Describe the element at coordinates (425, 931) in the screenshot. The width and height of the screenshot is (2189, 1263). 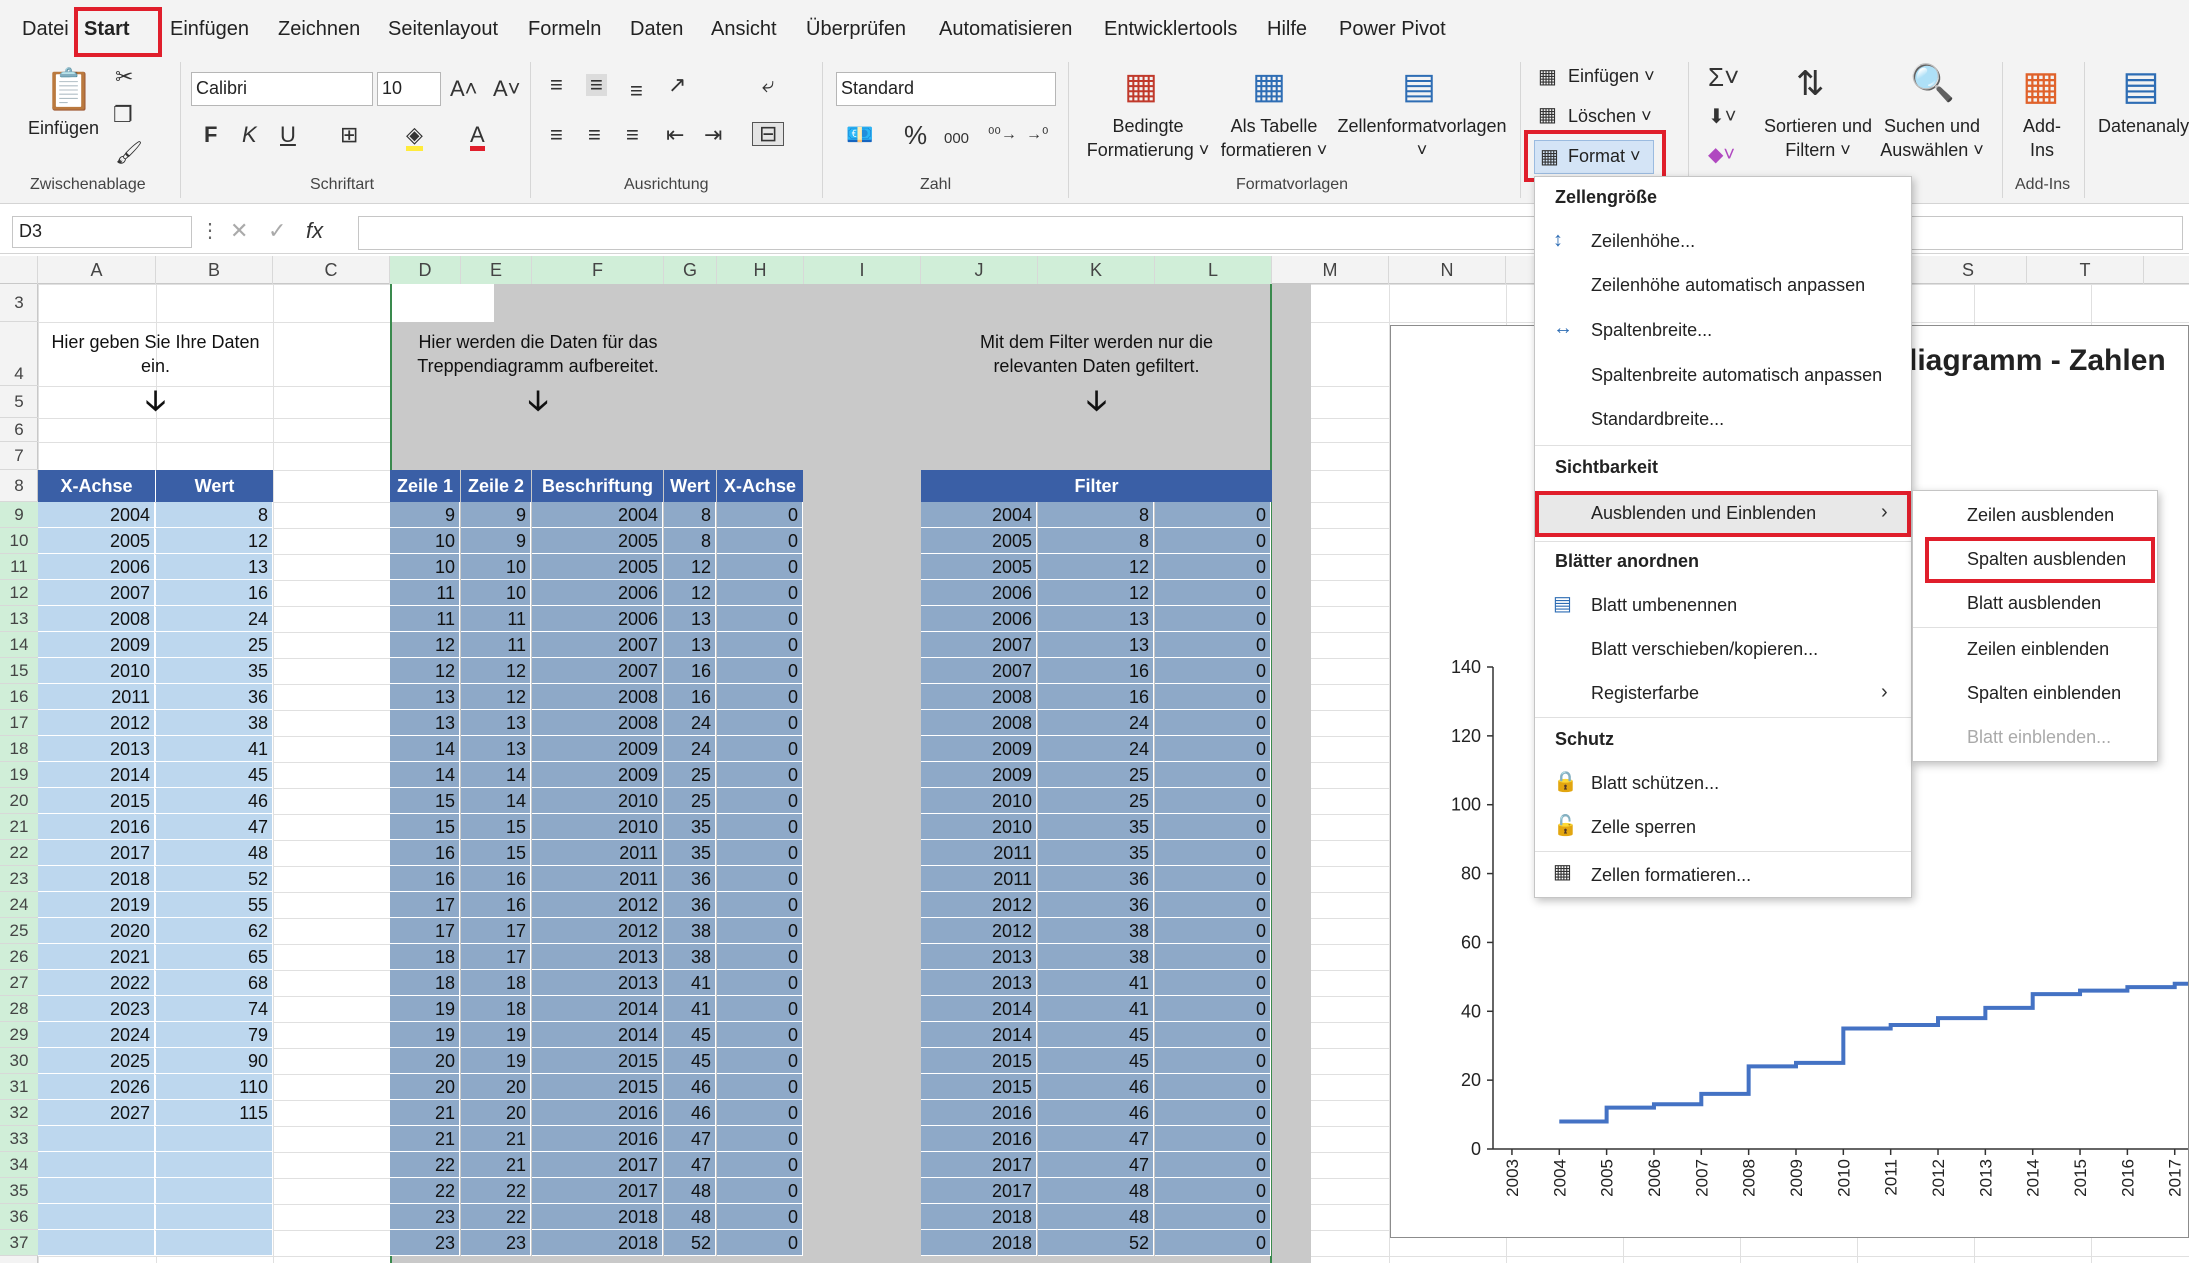
I see `prep-cell: 17` at that location.